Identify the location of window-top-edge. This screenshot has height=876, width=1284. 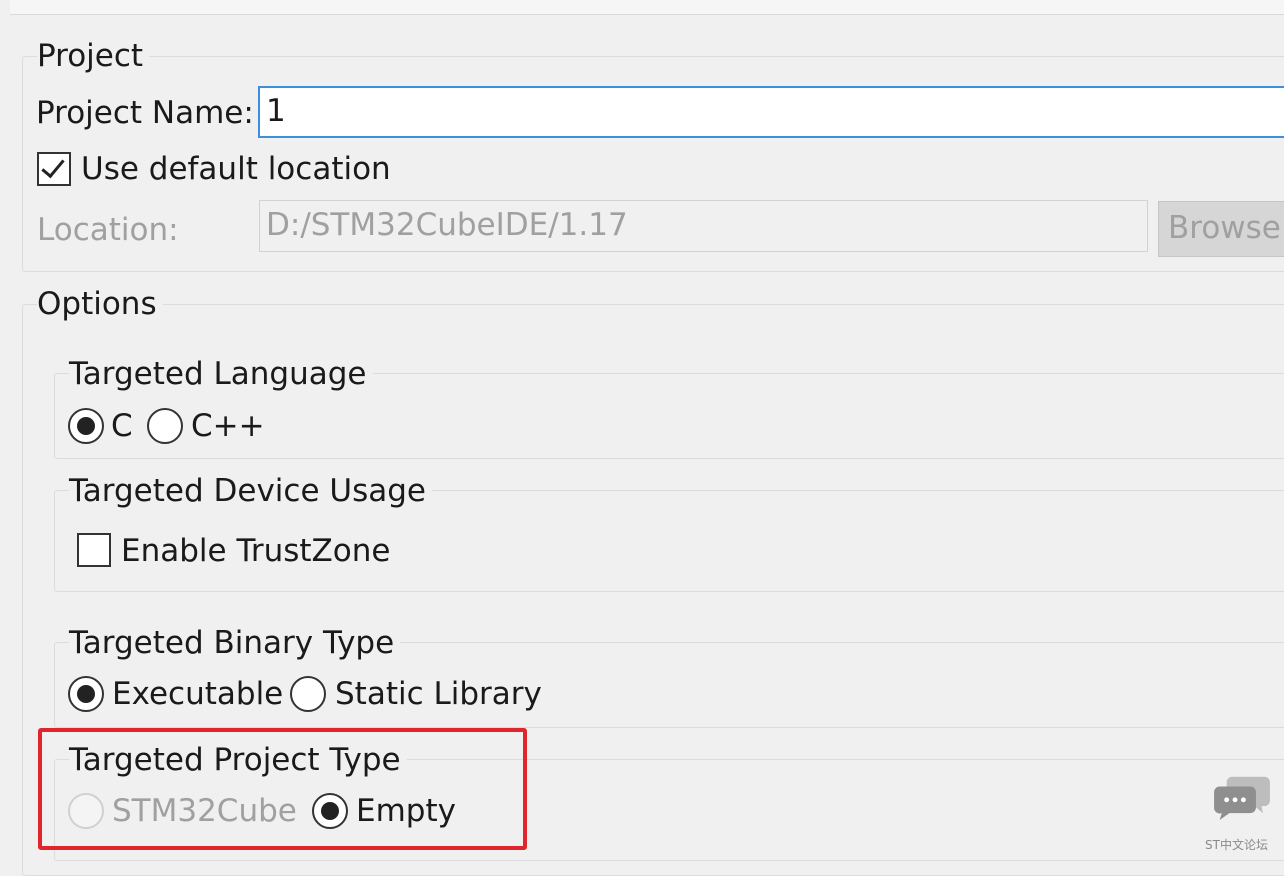
(647, 7).